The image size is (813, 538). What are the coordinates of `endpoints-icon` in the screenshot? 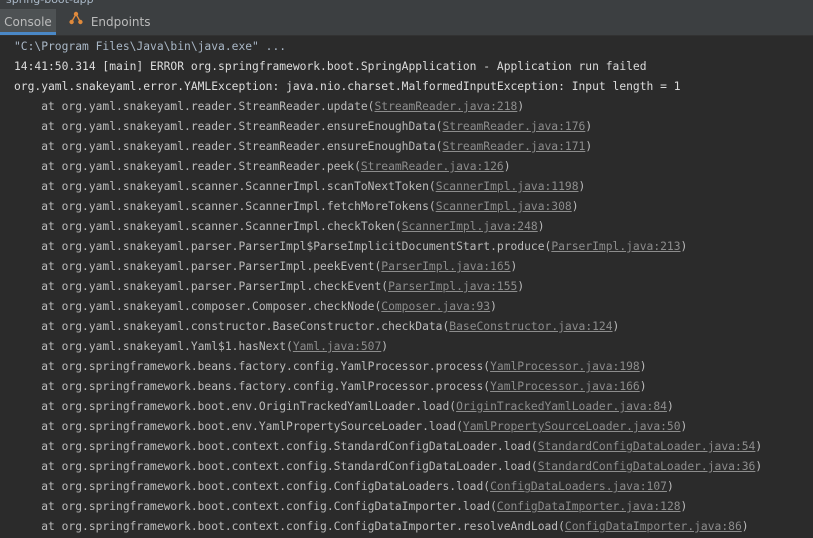 It's located at (76, 21).